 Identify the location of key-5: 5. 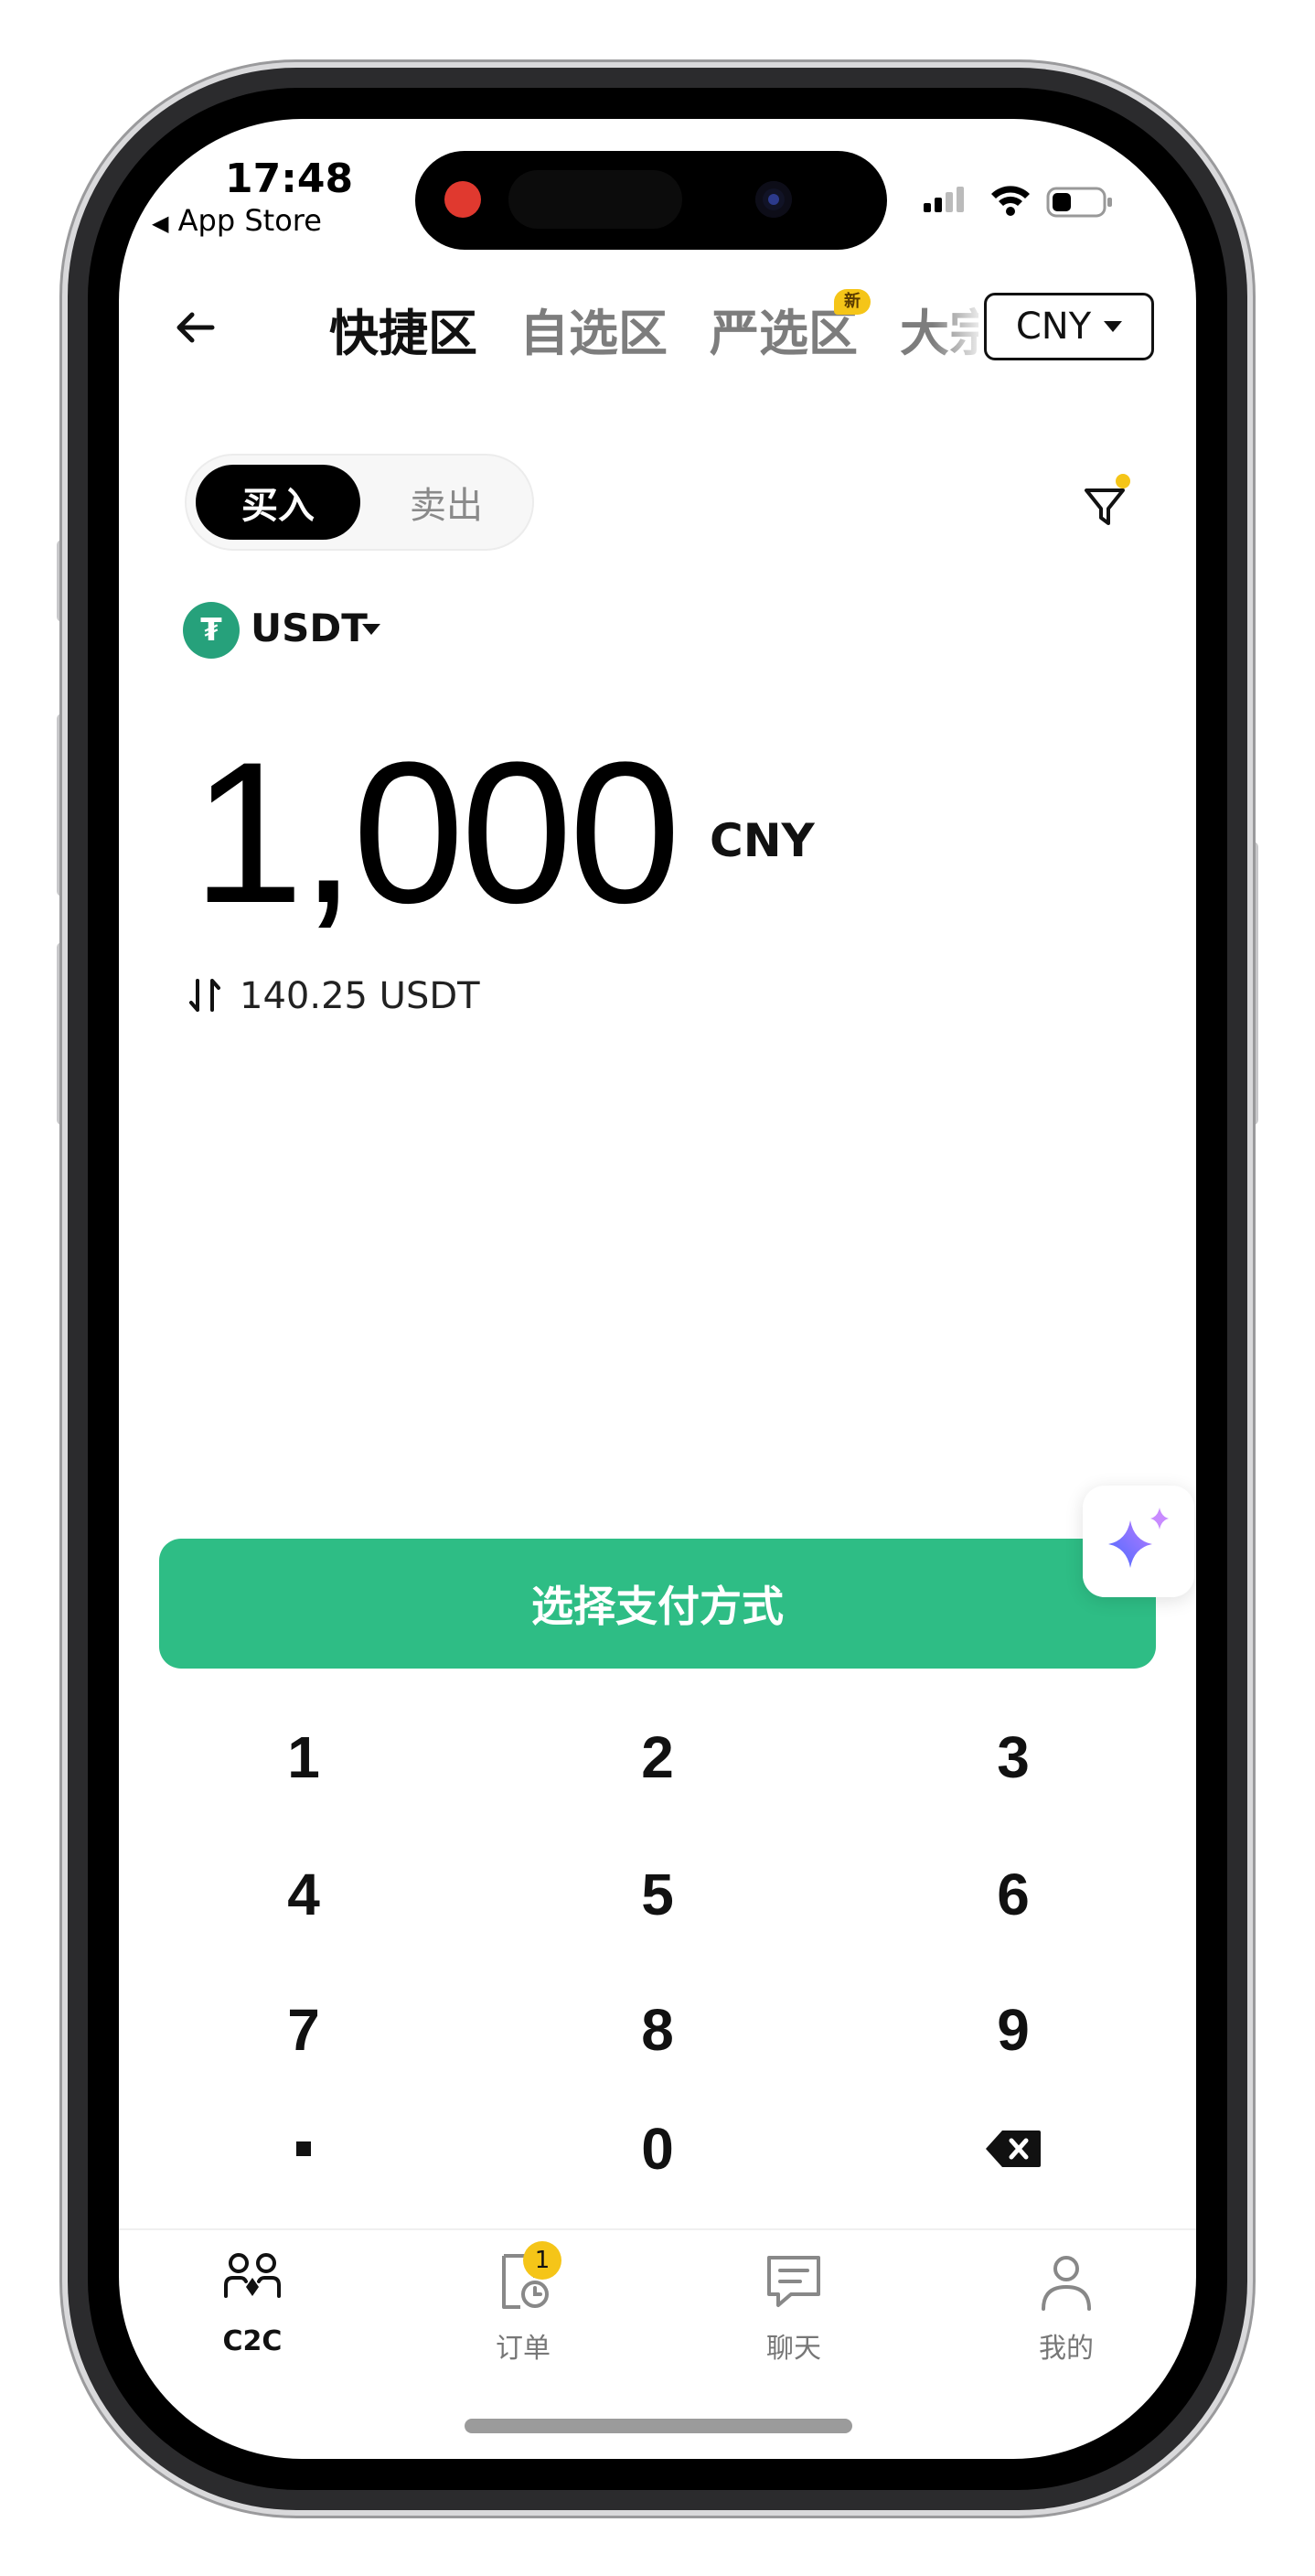
(657, 1895).